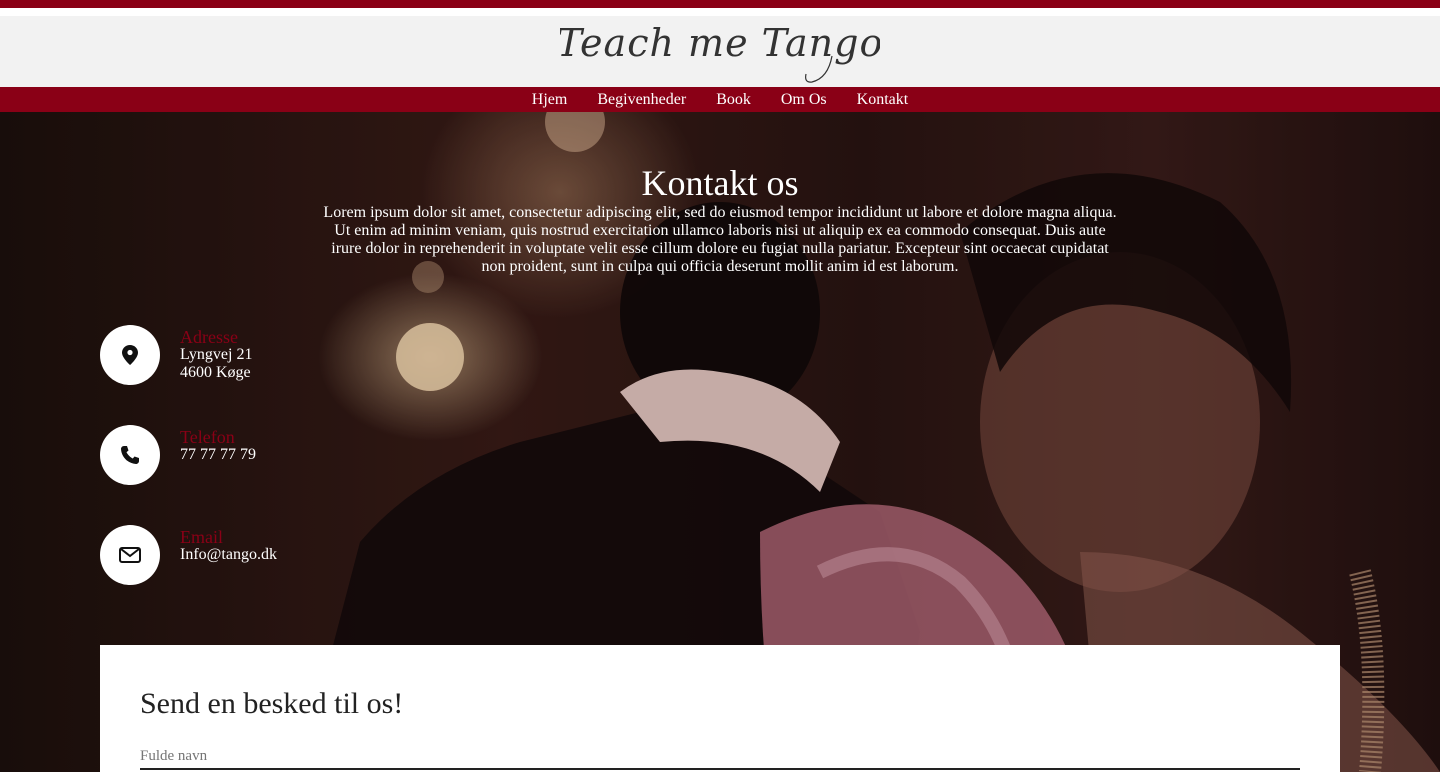  Describe the element at coordinates (209, 337) in the screenshot. I see `address-label: Adresse` at that location.